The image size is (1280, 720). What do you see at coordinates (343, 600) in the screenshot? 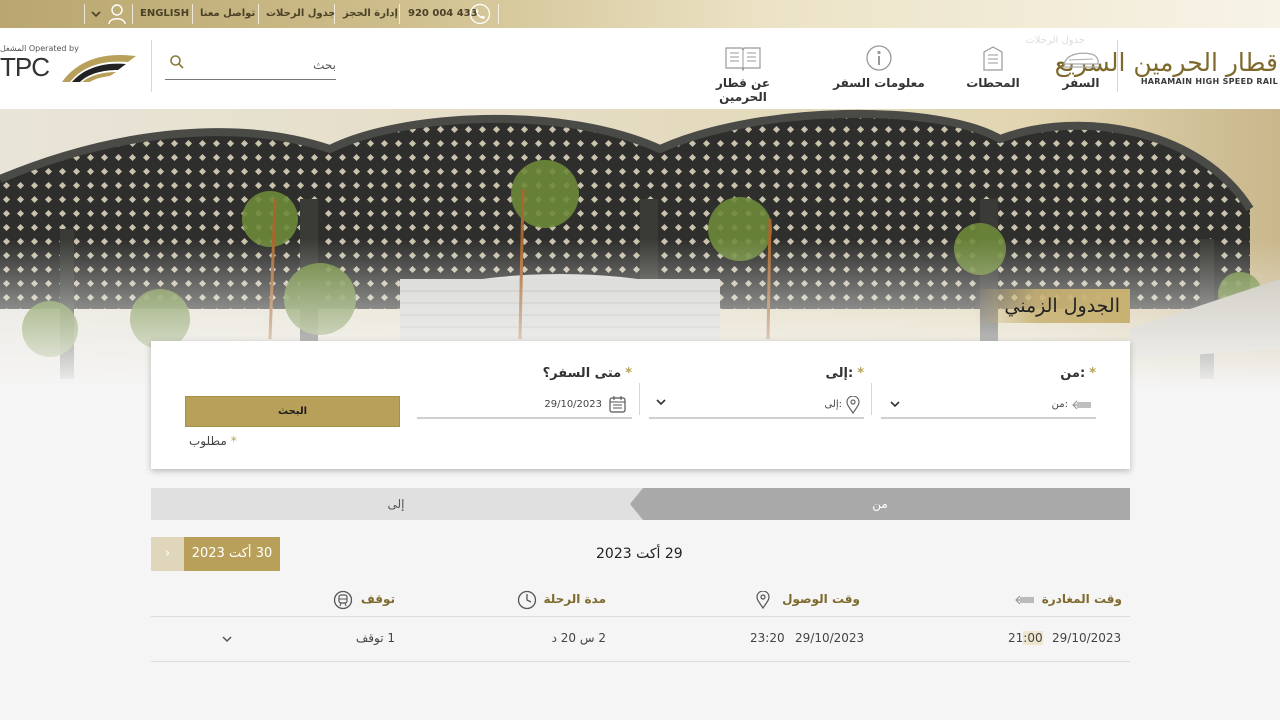
I see `train-front-icon` at bounding box center [343, 600].